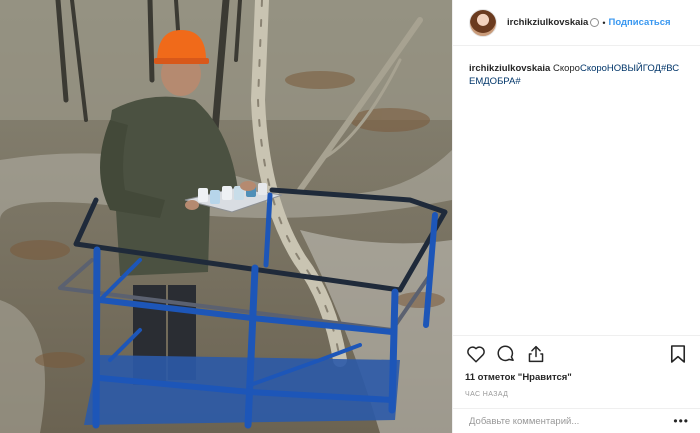  I want to click on action-icons, so click(577, 354).